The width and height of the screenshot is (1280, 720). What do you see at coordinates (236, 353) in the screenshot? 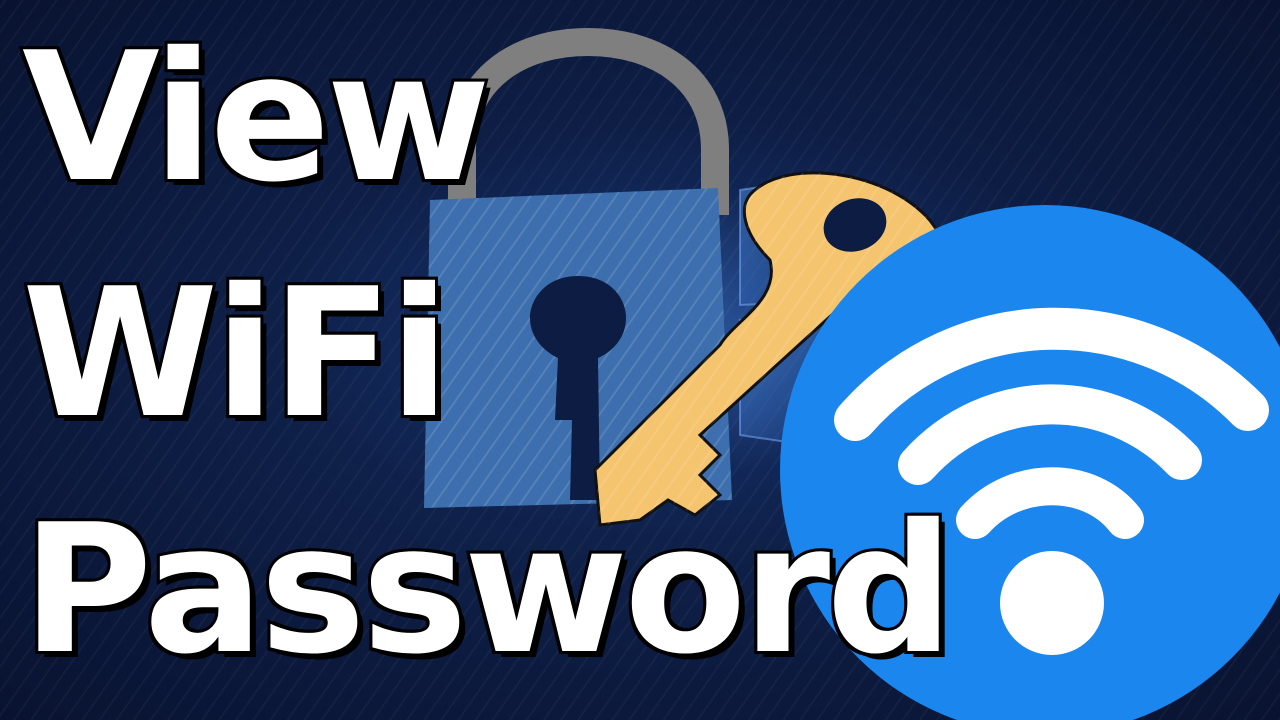
I see `headline-line-wifi: WiFi` at bounding box center [236, 353].